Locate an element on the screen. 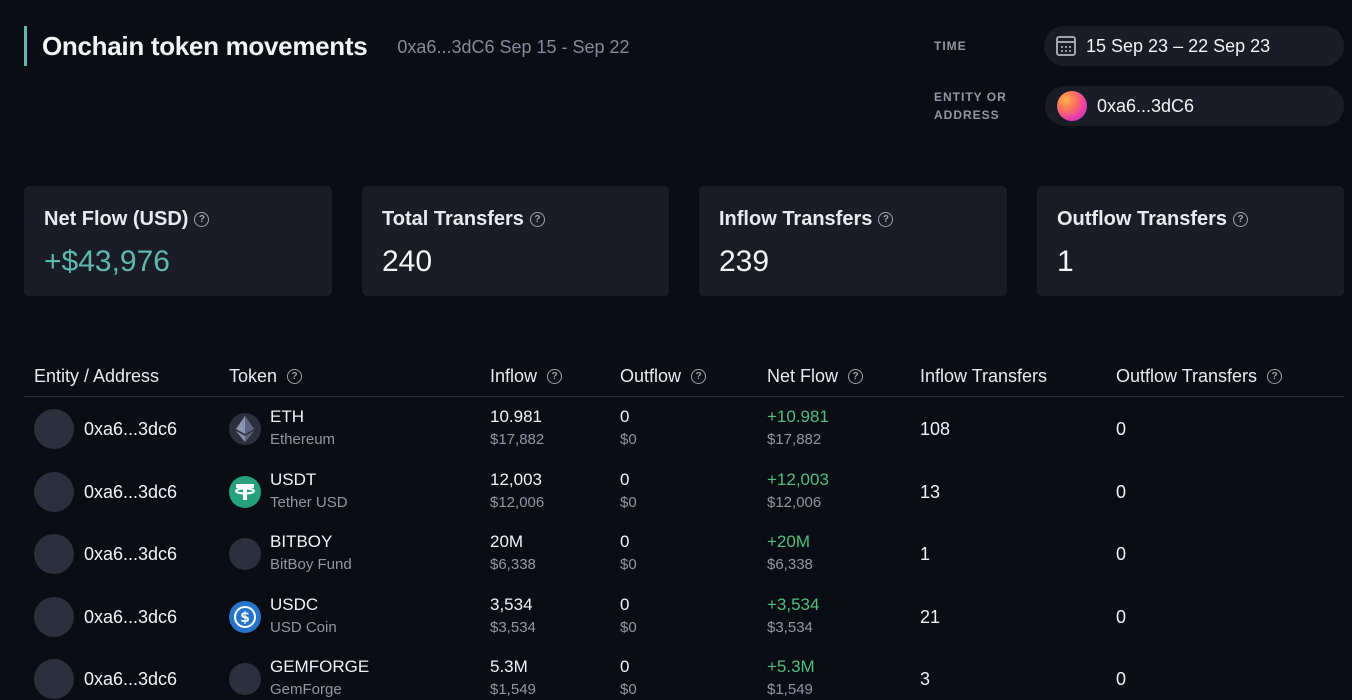  net-flow-amount: +12,003 is located at coordinates (798, 479).